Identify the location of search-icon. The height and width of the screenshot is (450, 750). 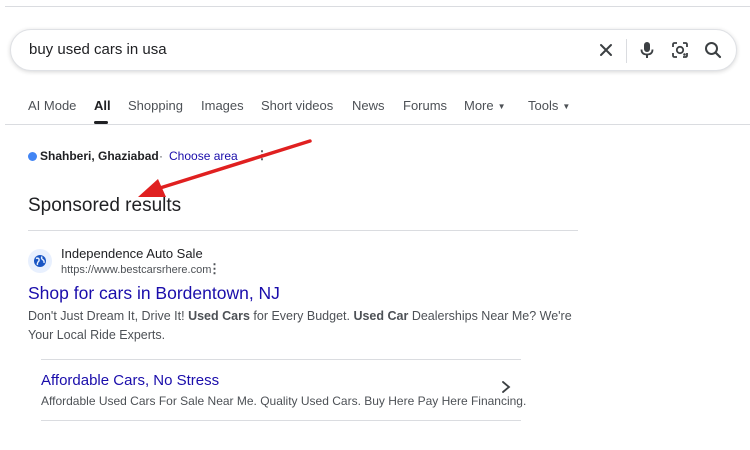
(713, 50).